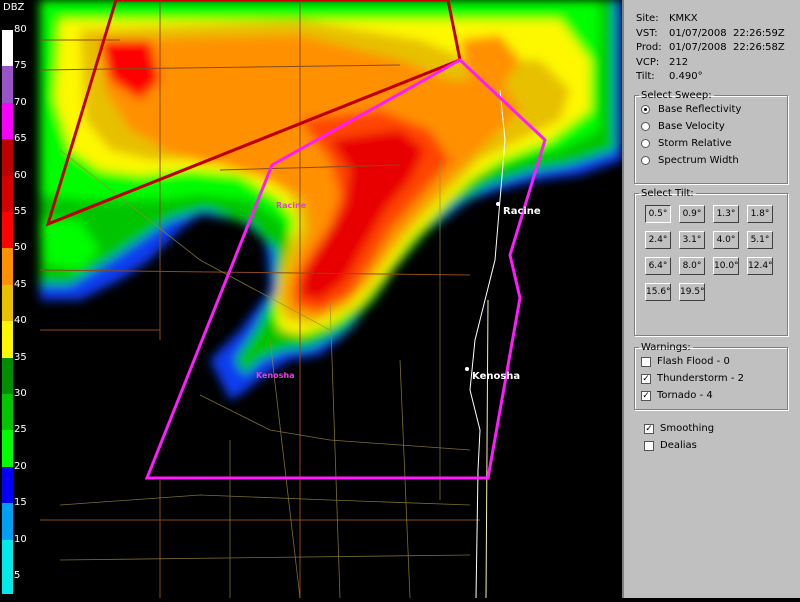 The height and width of the screenshot is (602, 800). What do you see at coordinates (695, 143) in the screenshot?
I see `sweep-option-label: Storm Relative` at bounding box center [695, 143].